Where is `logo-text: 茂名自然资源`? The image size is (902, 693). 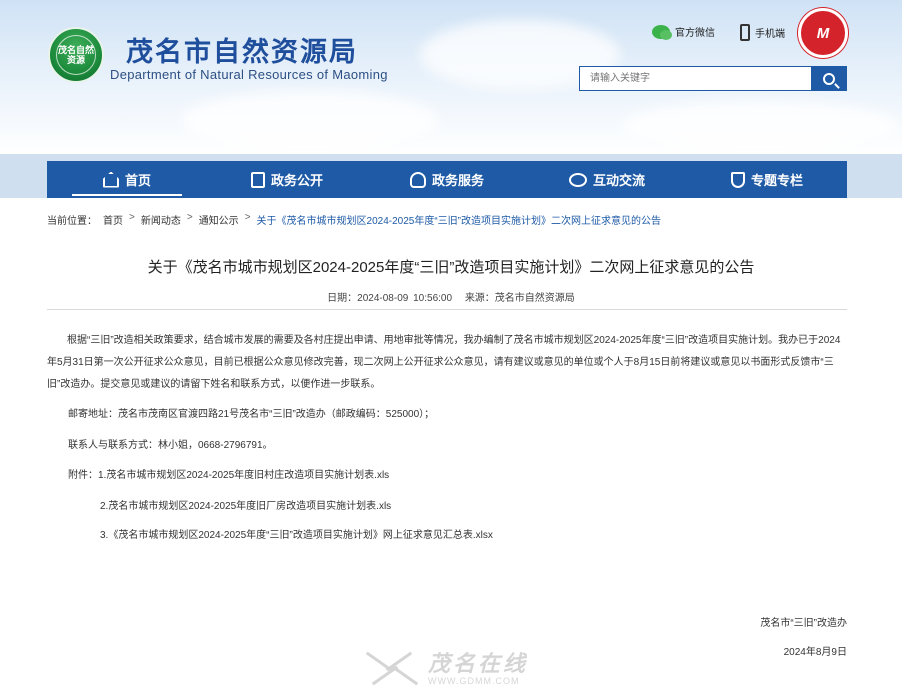
logo-text: 茂名自然资源 is located at coordinates (76, 55).